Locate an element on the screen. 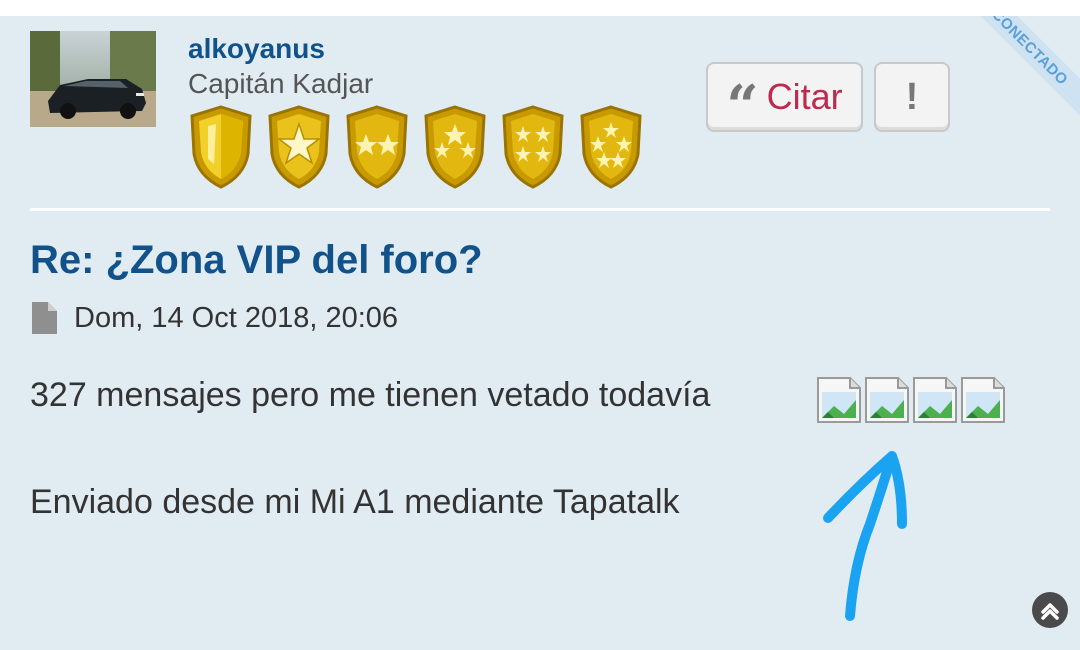 The height and width of the screenshot is (650, 1080). author-username: alkoyanus is located at coordinates (256, 49).